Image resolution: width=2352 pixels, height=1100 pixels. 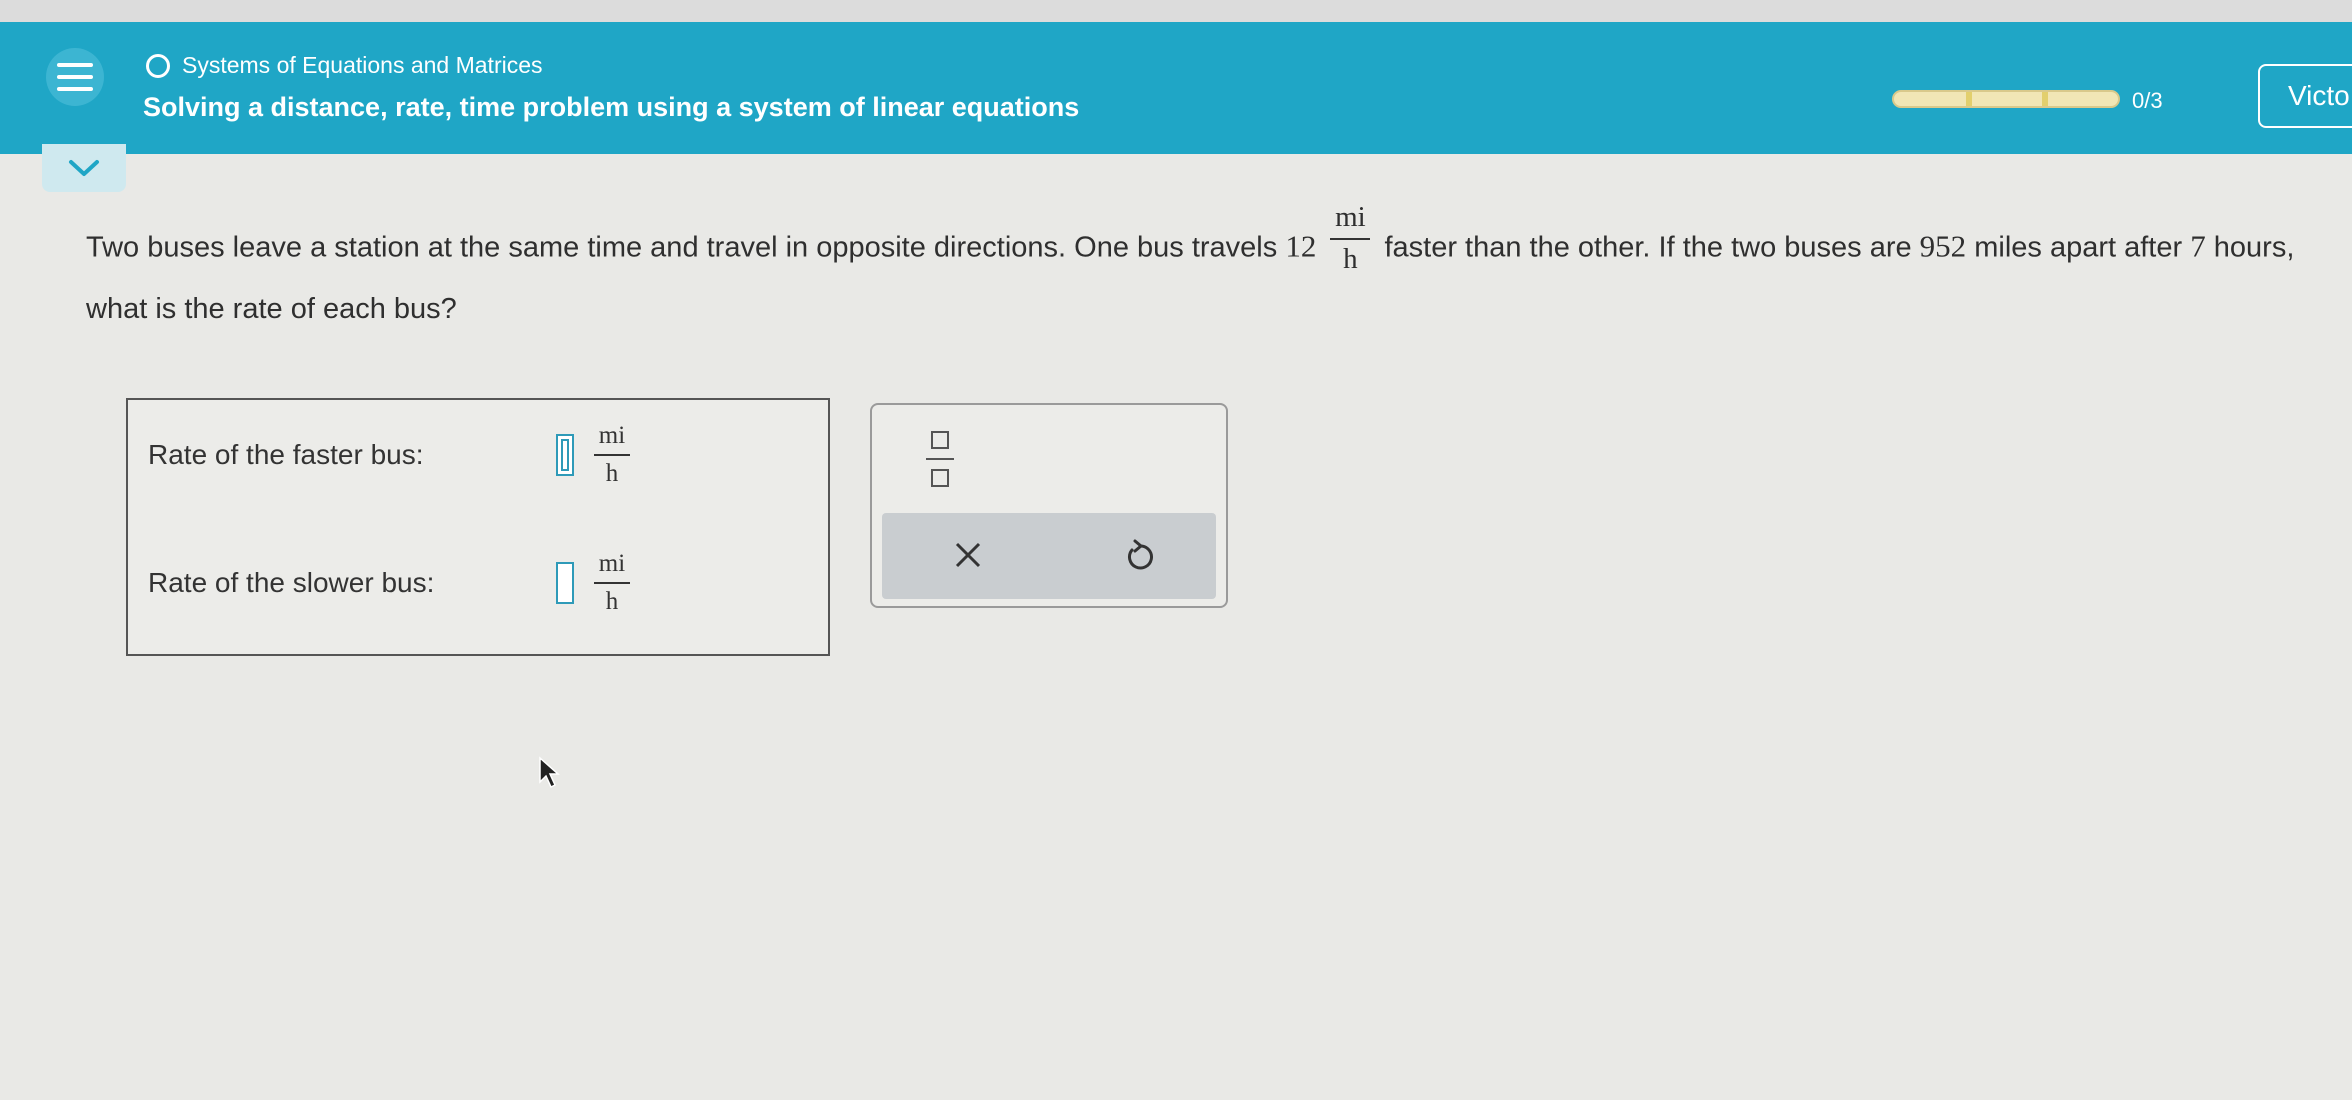 I want to click on fraction-template-button, so click(x=940, y=459).